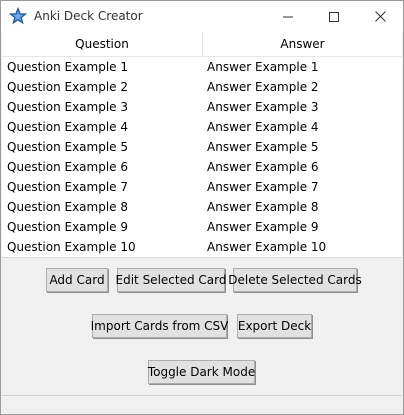  Describe the element at coordinates (71, 247) in the screenshot. I see `question-cell: Question Example 10` at that location.